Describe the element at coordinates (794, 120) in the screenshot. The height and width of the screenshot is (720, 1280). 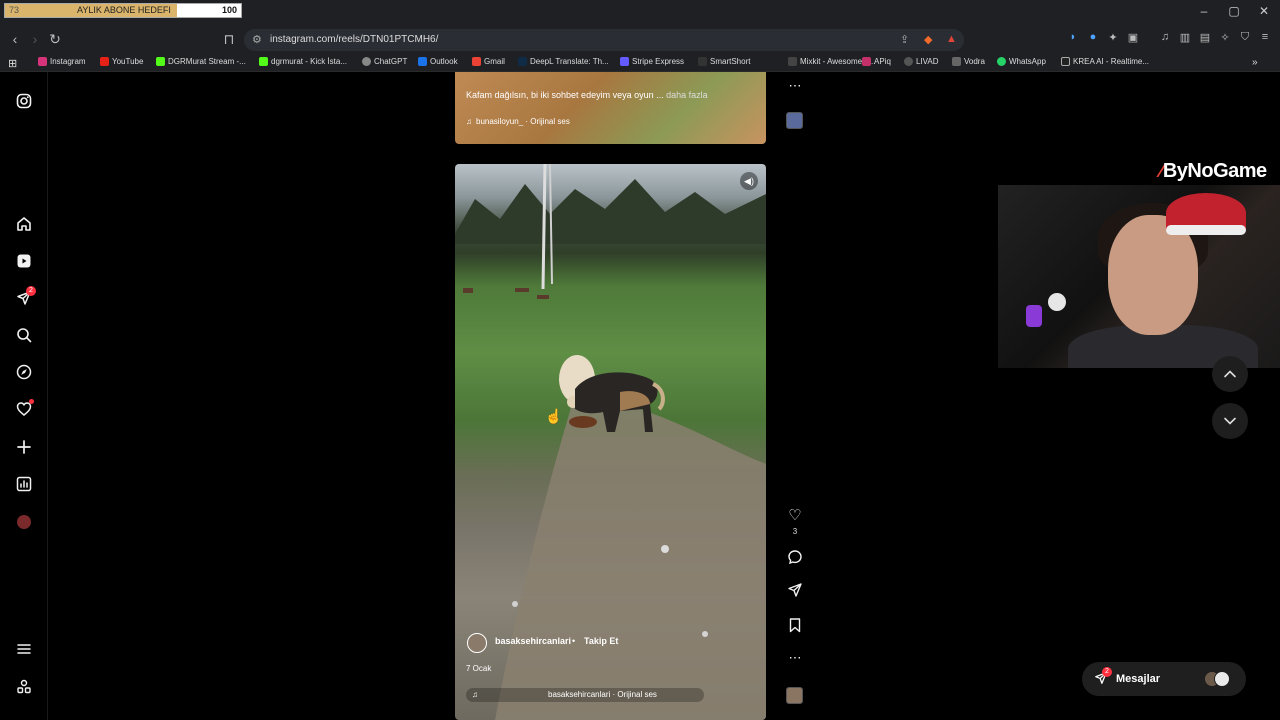
I see `prev-audio-thumbnail` at that location.